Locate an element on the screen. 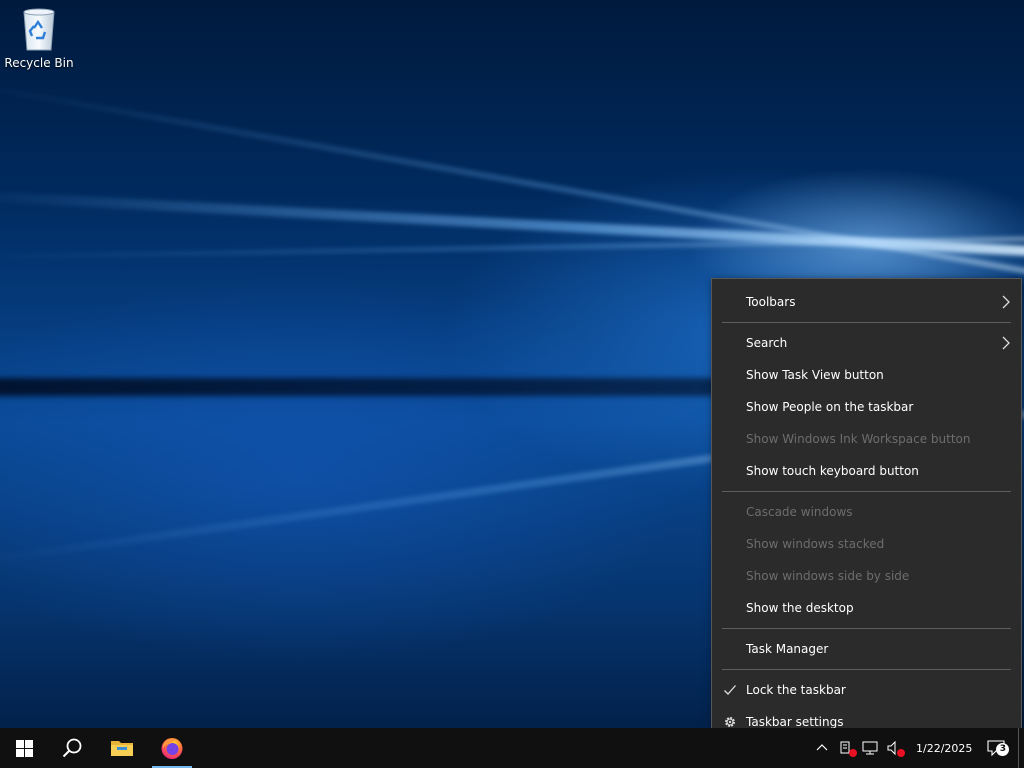  menu-item-cascade-windows: Cascade windows is located at coordinates (866, 512).